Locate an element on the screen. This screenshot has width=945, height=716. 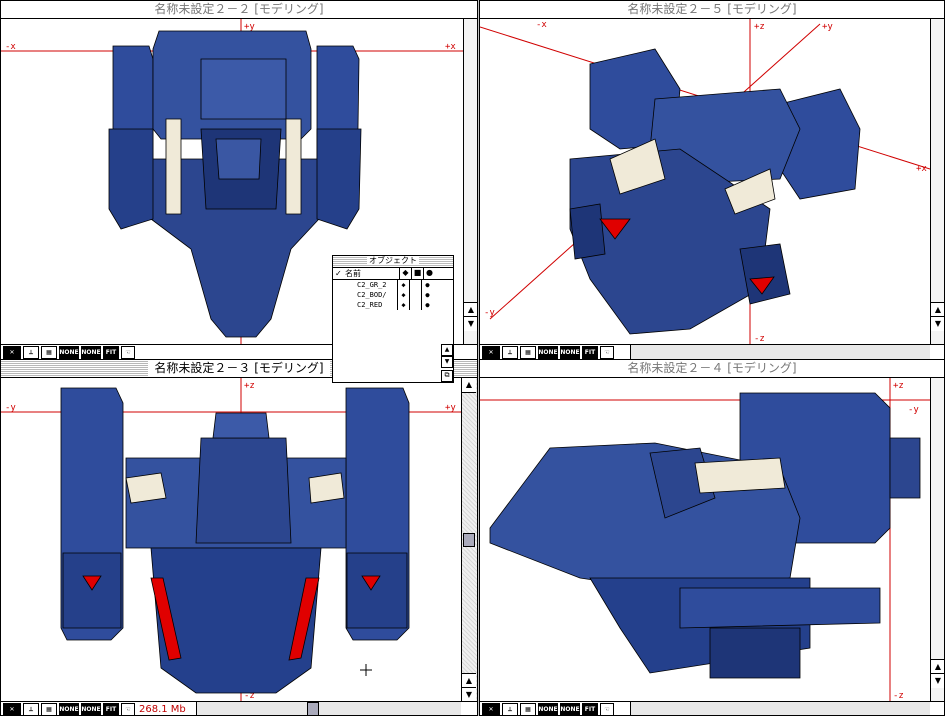
window-titlebar: 名称未設定２－５ [モデリング] is located at coordinates (712, 10).